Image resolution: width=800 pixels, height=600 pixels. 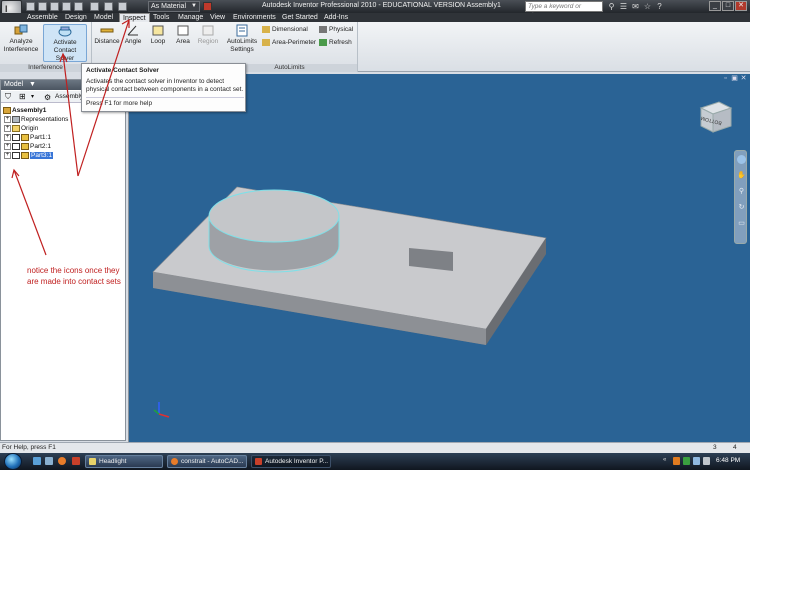 I want to click on distance-icon, so click(x=107, y=30).